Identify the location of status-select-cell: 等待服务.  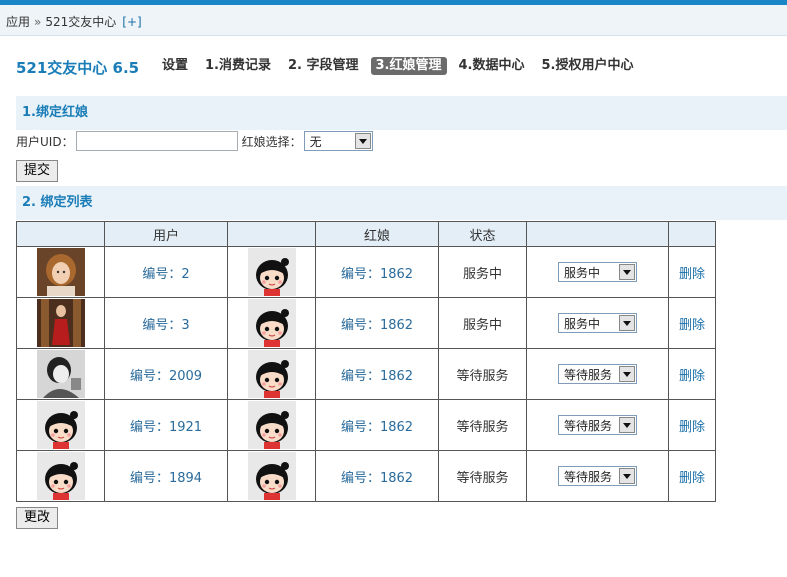
(597, 374).